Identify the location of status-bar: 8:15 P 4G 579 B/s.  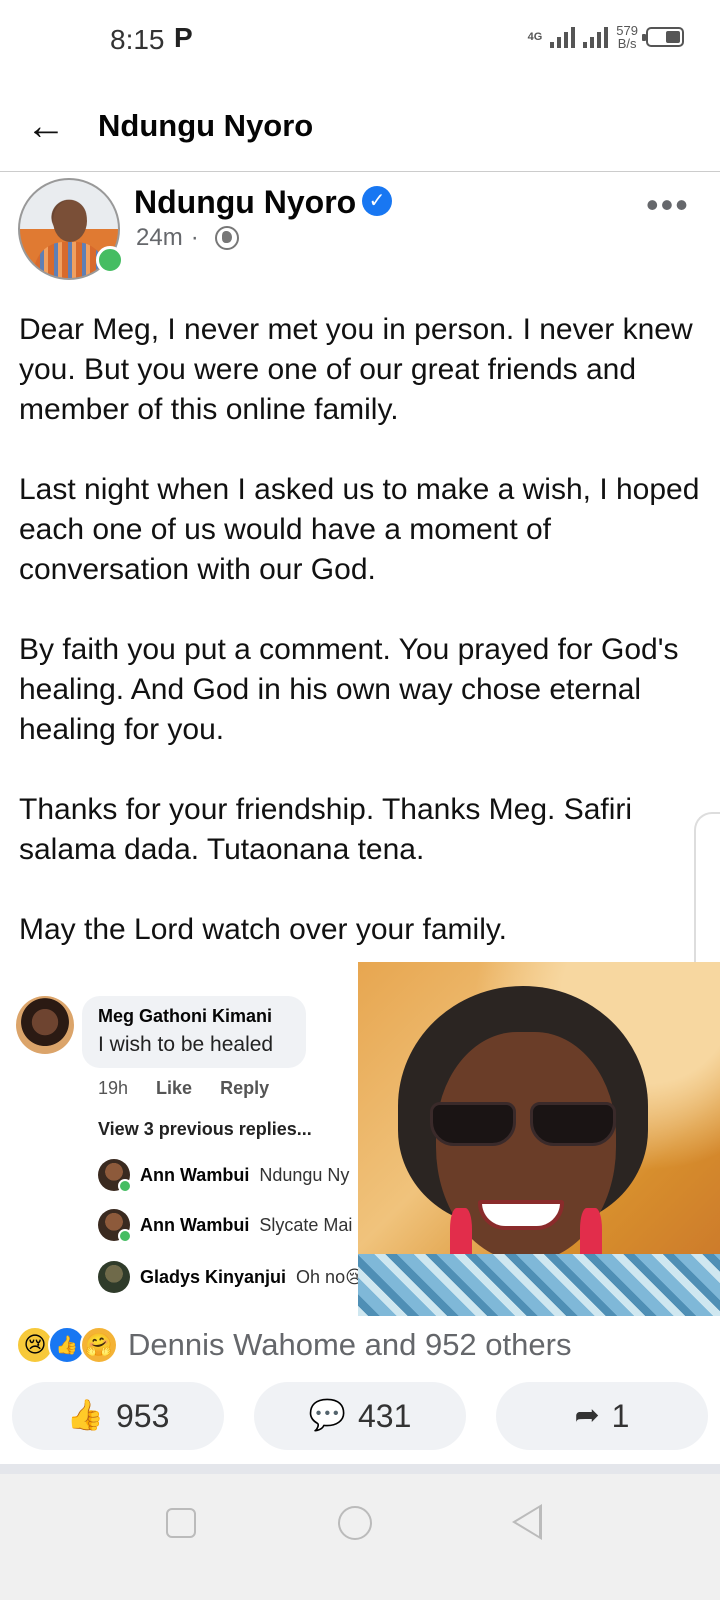
(360, 40).